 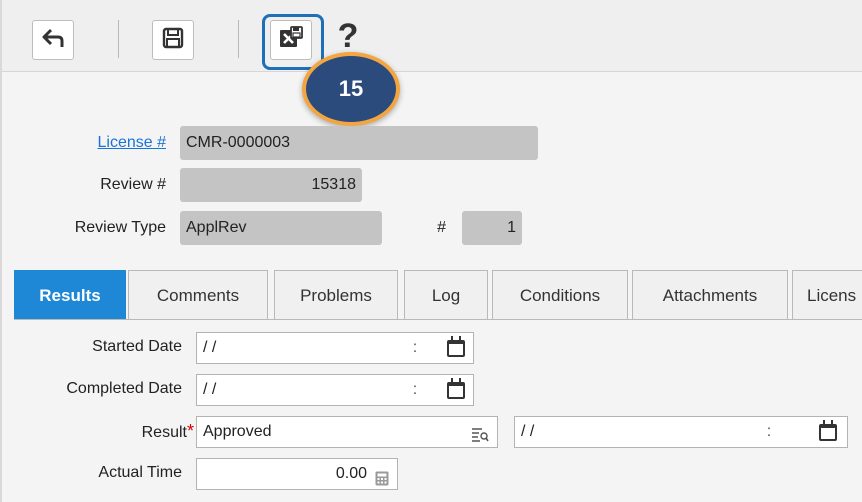 I want to click on tab-licens: Licens, so click(x=827, y=295).